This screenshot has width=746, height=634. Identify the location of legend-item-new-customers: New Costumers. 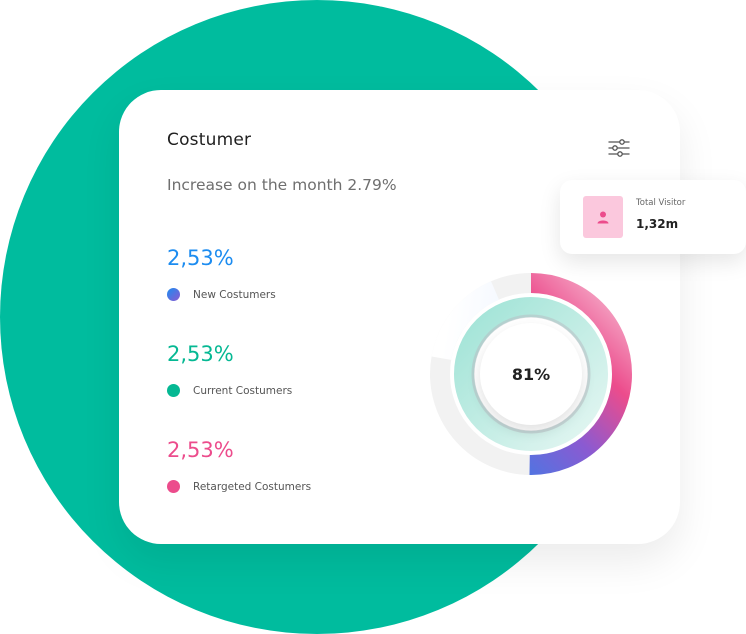
(221, 294).